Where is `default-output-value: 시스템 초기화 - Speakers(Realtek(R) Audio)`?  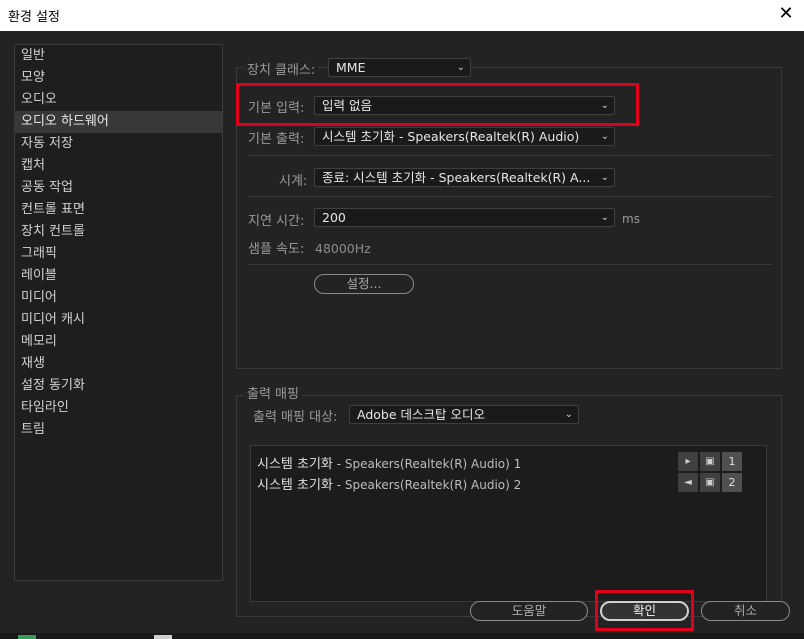 default-output-value: 시스템 초기화 - Speakers(Realtek(R) Audio) is located at coordinates (451, 136).